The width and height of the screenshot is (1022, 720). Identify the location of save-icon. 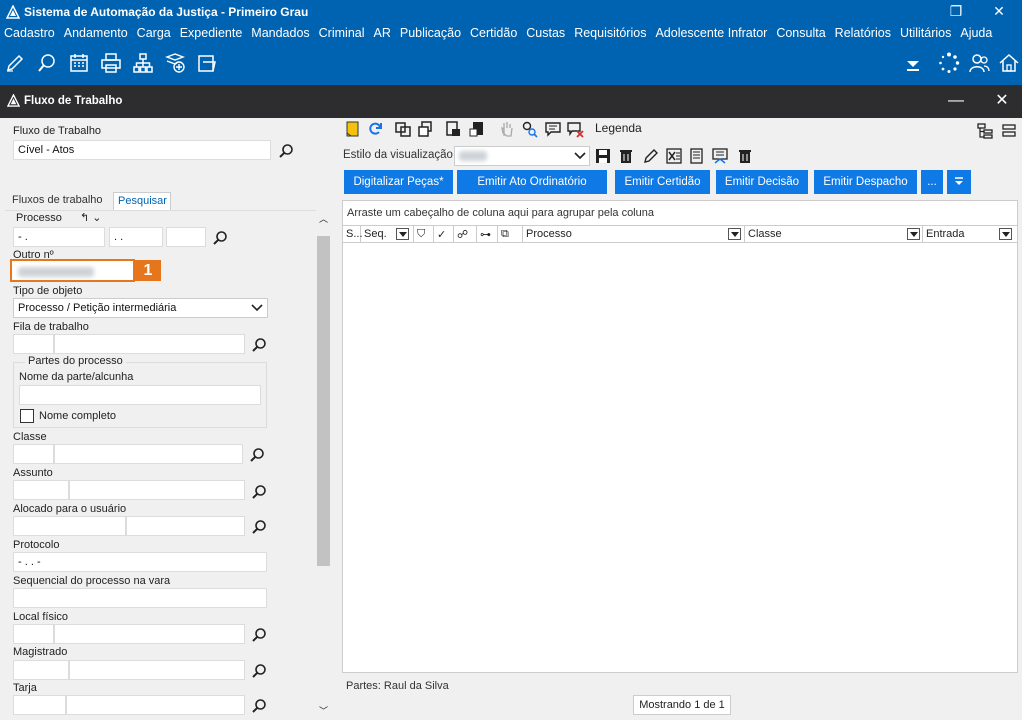
(603, 156).